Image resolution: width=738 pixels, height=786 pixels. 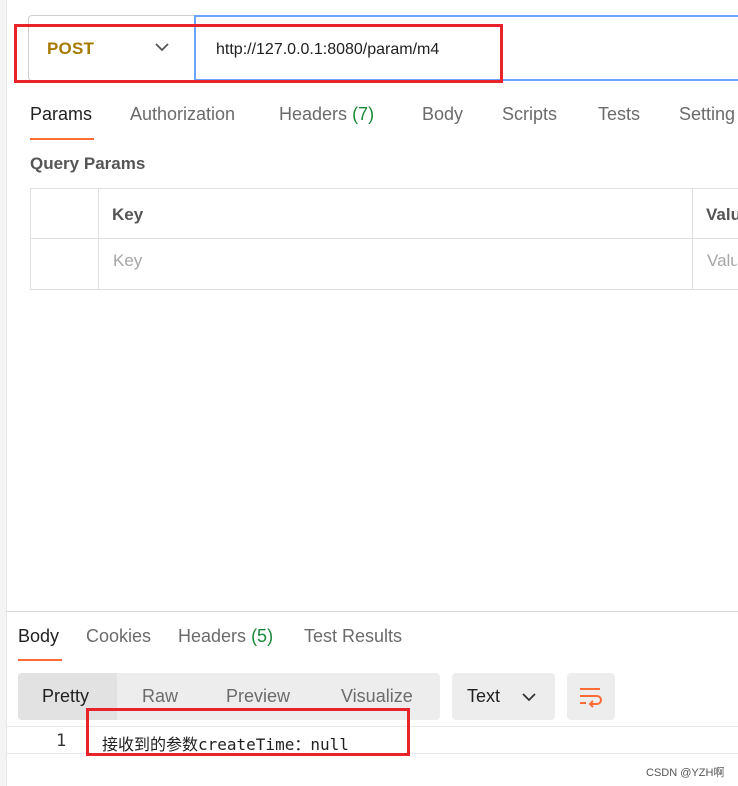 I want to click on column-header-key: Key, so click(x=128, y=214).